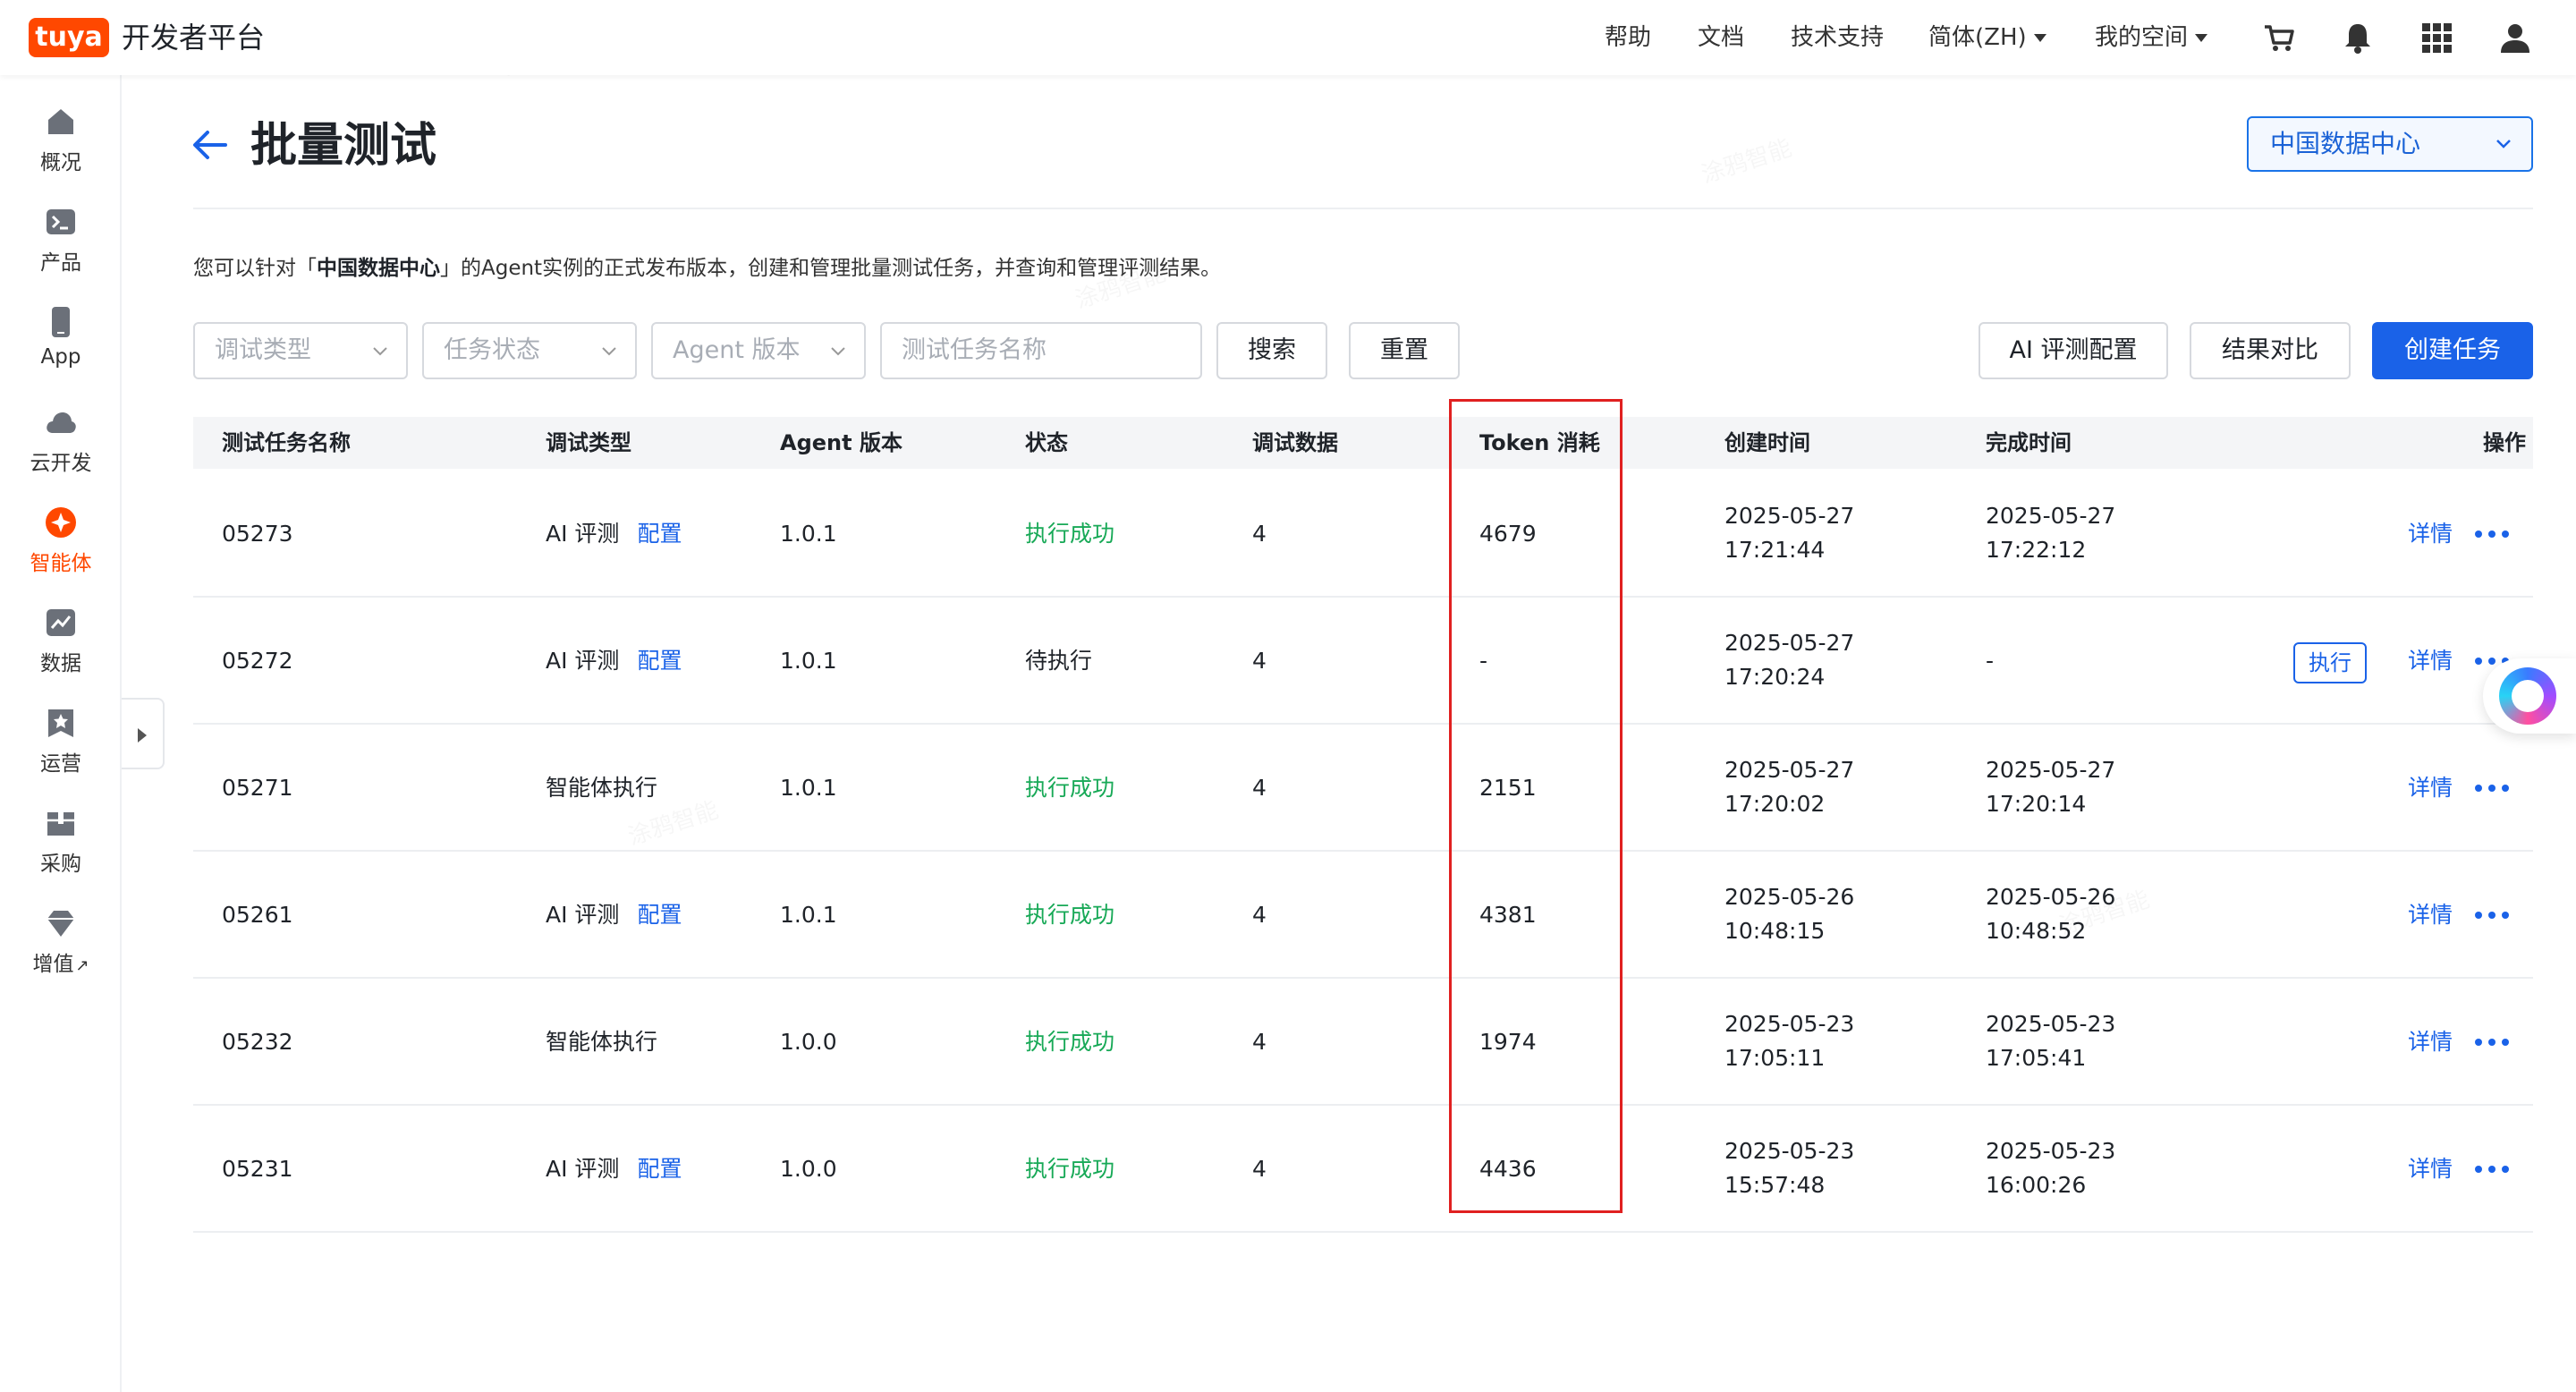 This screenshot has height=1392, width=2576. Describe the element at coordinates (1767, 442) in the screenshot. I see `col-created-time: 创建时间` at that location.